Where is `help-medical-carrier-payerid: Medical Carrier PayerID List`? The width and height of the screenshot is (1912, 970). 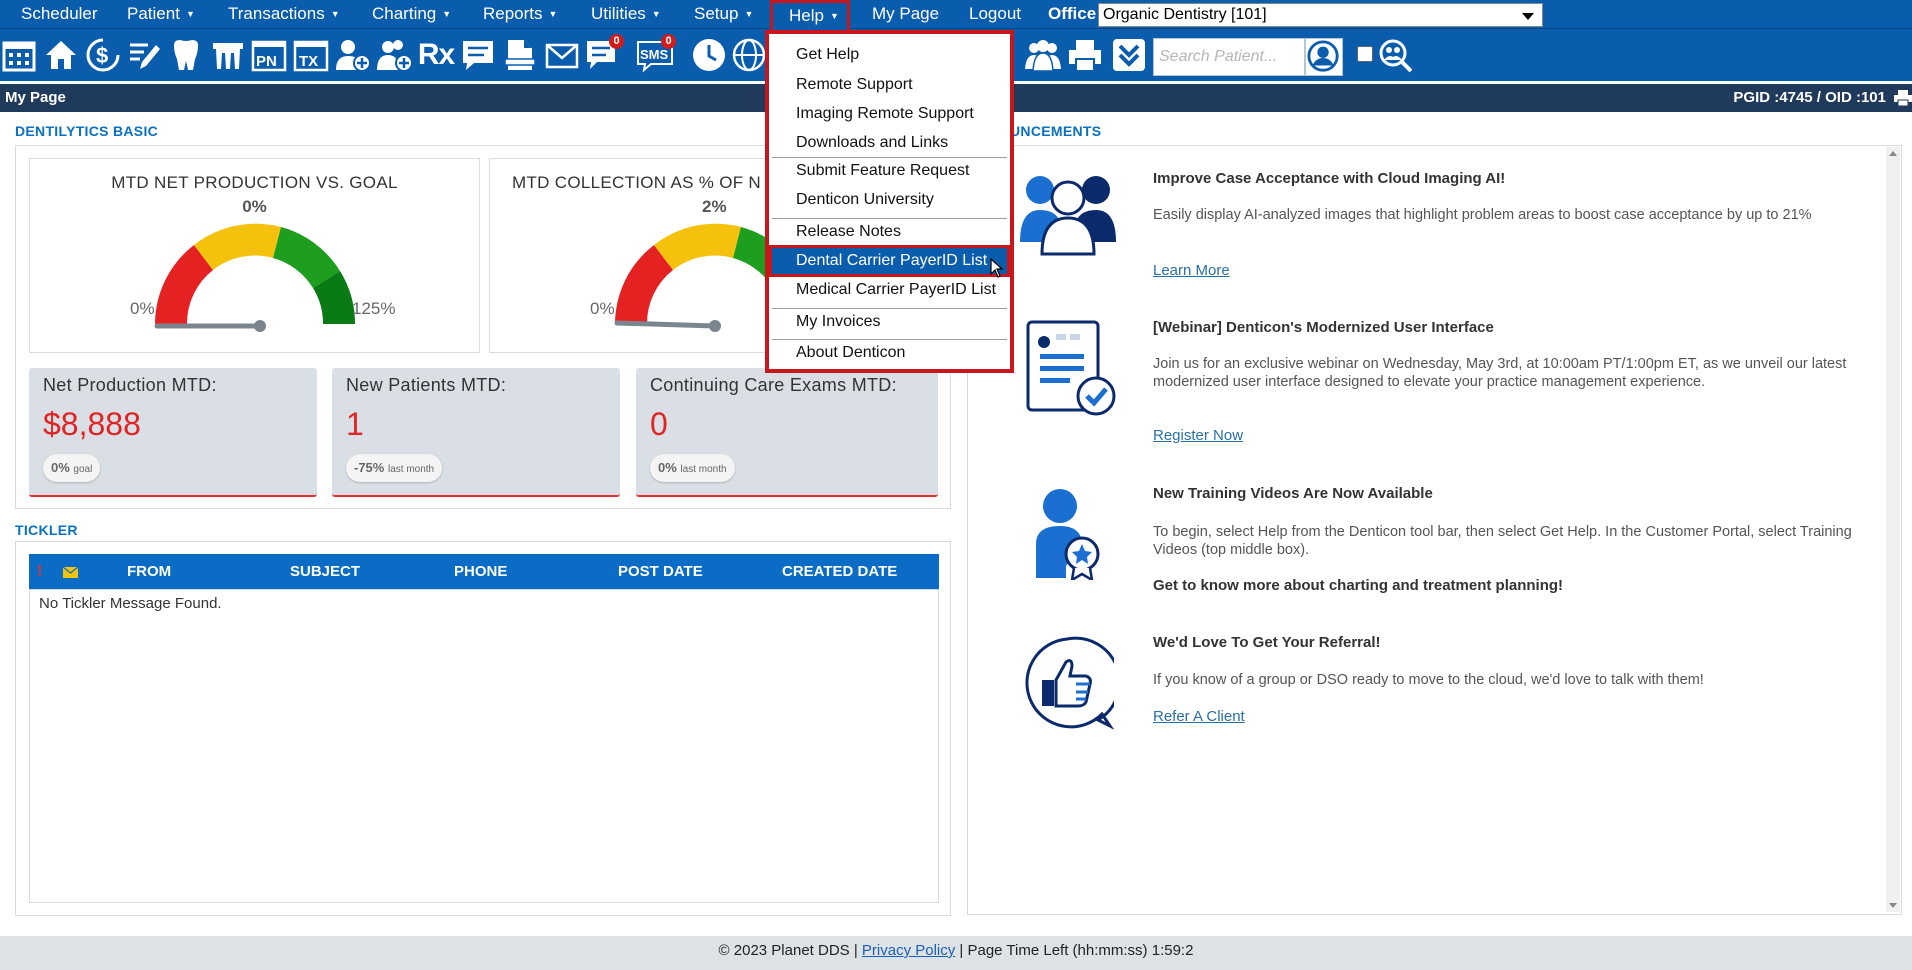 help-medical-carrier-payerid: Medical Carrier PayerID List is located at coordinates (889, 290).